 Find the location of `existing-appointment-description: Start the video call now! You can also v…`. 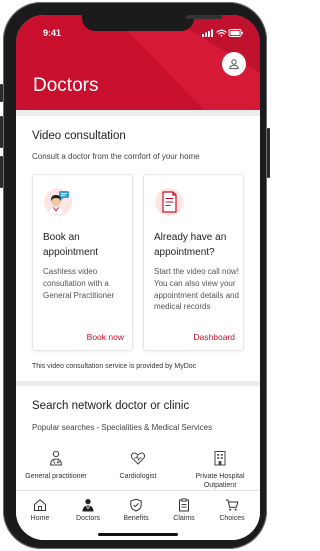

existing-appointment-description: Start the video call now! You can also v… is located at coordinates (196, 289).